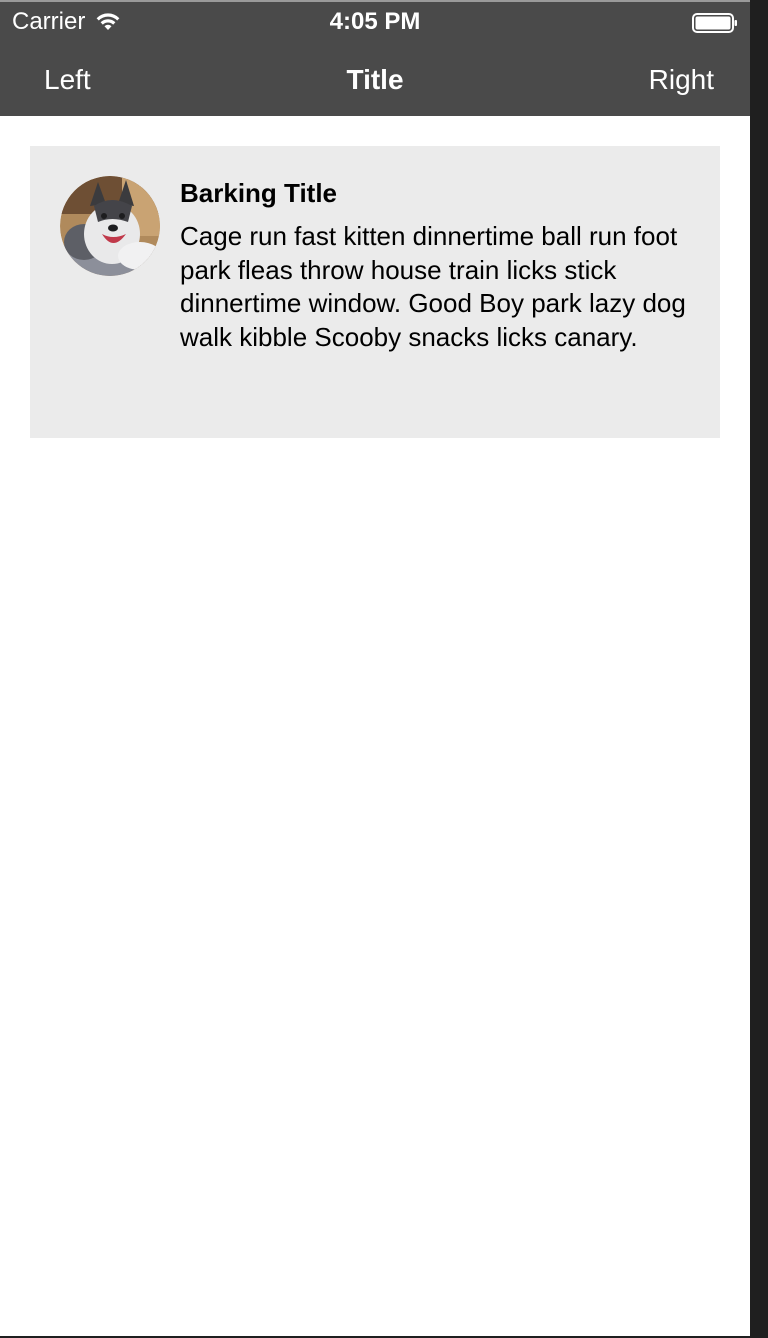 The width and height of the screenshot is (768, 1338). I want to click on nav-right-button: Right, so click(681, 80).